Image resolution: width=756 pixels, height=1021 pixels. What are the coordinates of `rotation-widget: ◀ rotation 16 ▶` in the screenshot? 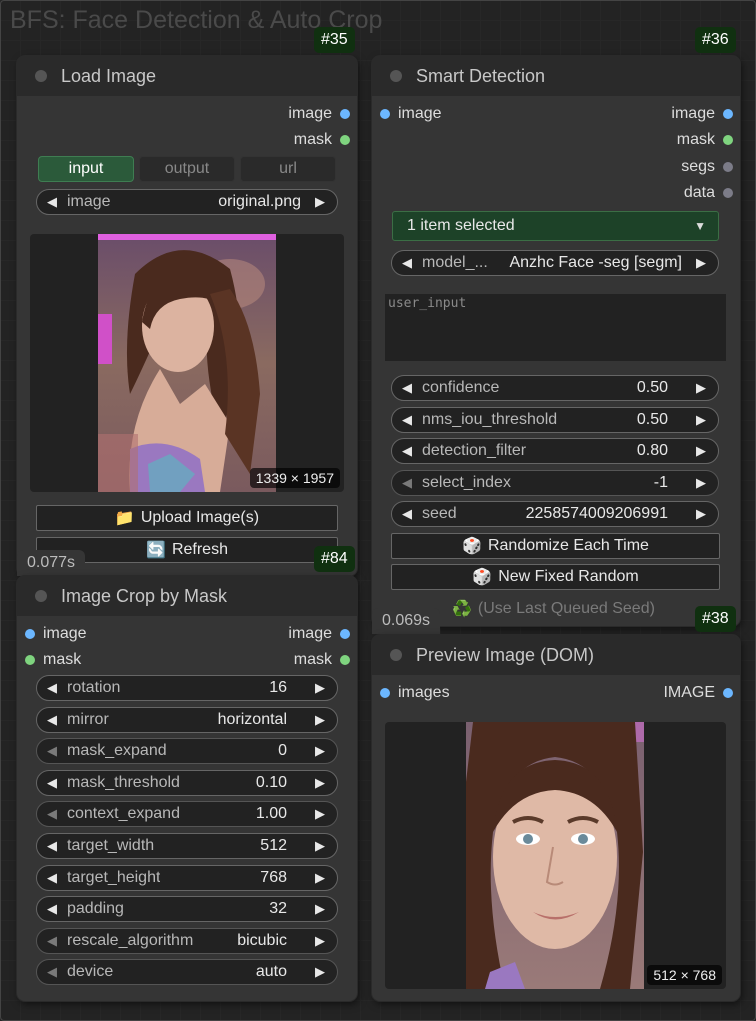 It's located at (187, 688).